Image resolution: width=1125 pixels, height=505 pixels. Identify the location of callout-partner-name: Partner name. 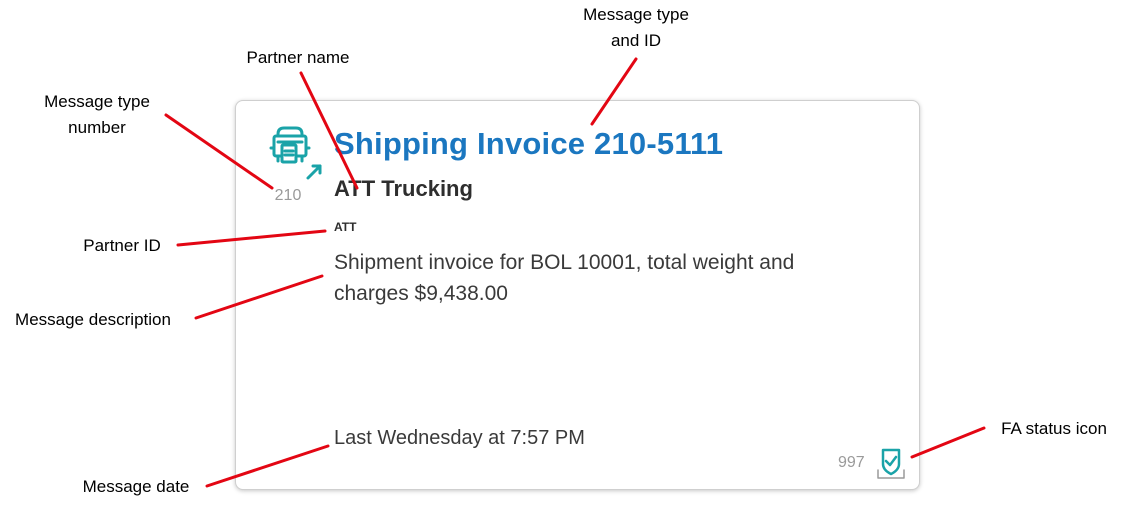
(298, 57).